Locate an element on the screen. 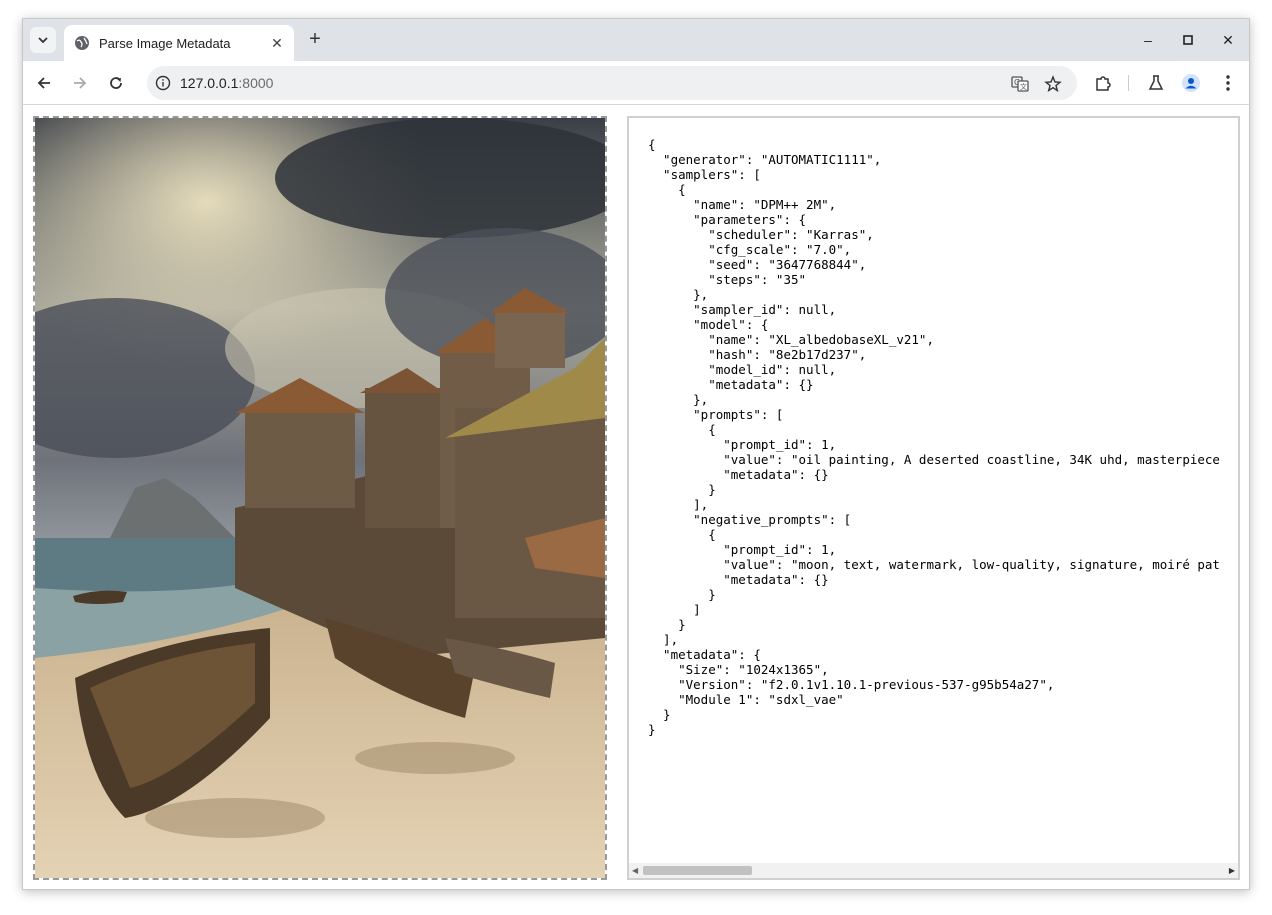  arrow-right-icon is located at coordinates (80, 83).